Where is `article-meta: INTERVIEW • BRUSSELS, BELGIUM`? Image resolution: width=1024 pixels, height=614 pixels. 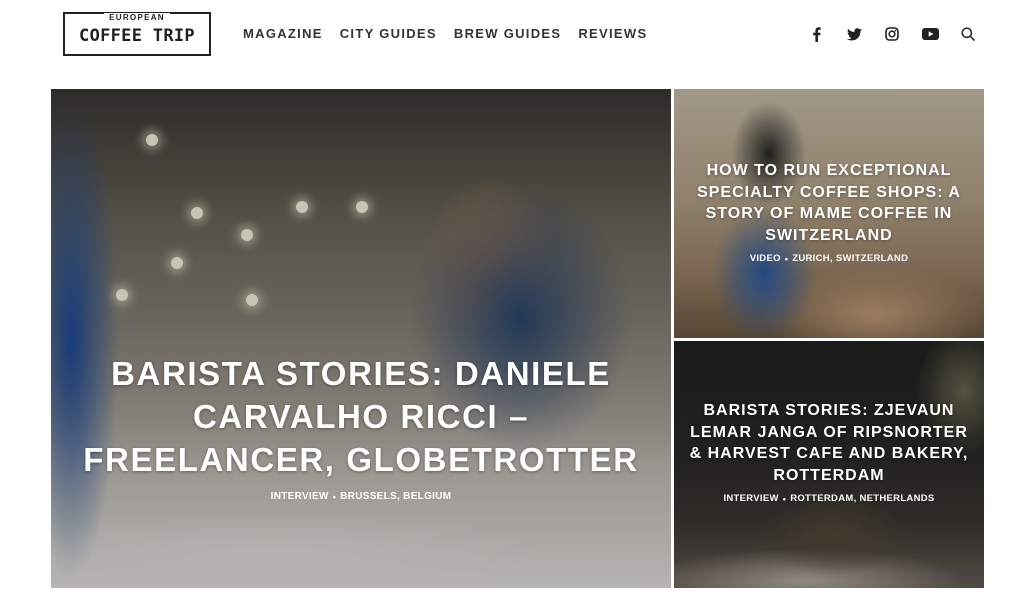 article-meta: INTERVIEW • BRUSSELS, BELGIUM is located at coordinates (361, 496).